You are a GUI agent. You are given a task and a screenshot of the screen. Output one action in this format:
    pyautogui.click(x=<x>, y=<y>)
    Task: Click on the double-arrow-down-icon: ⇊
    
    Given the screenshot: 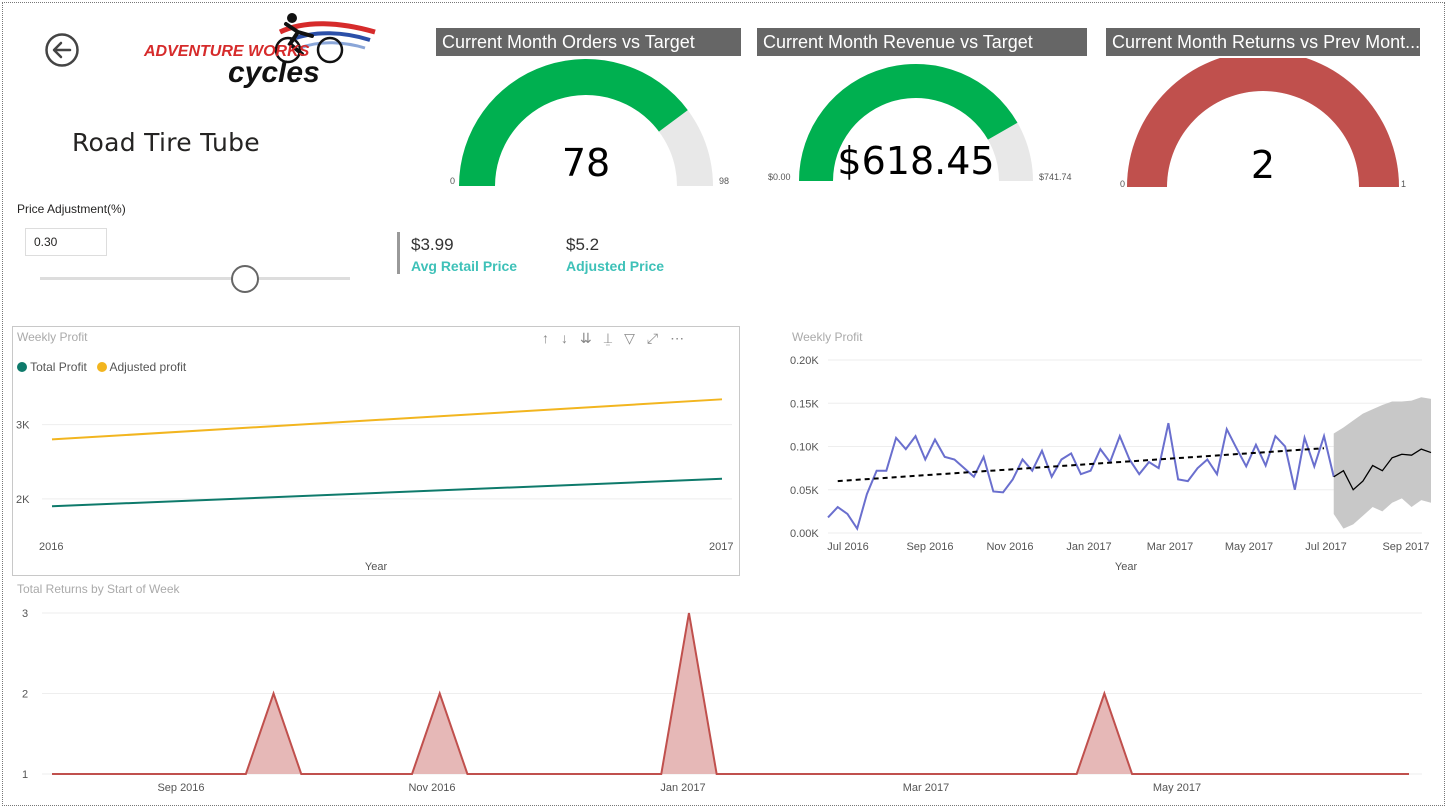 What is the action you would take?
    pyautogui.click(x=586, y=338)
    